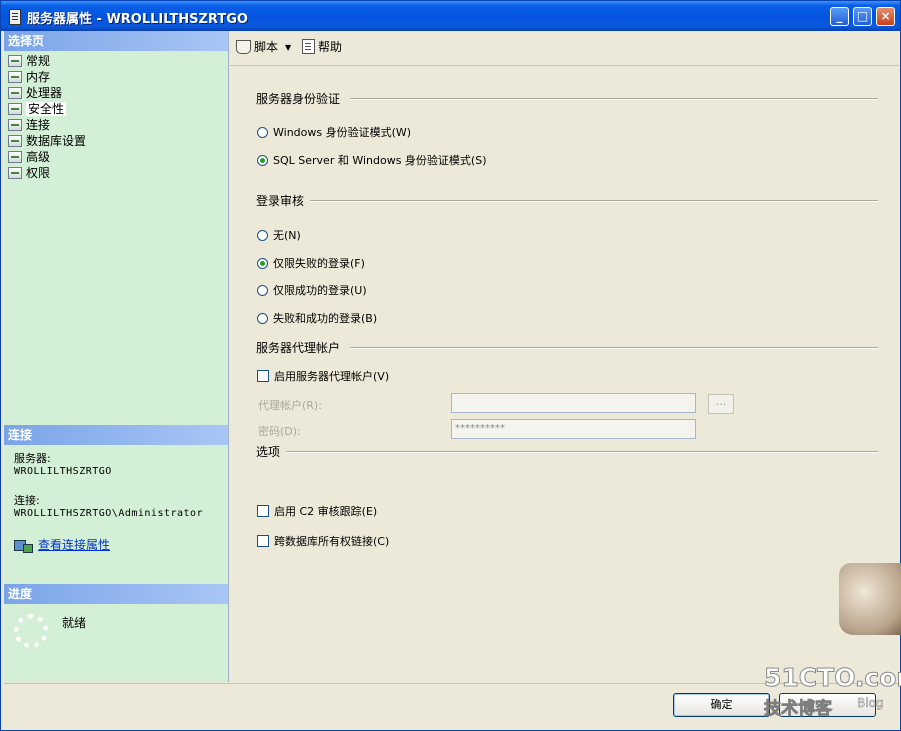 The height and width of the screenshot is (731, 901). I want to click on page-item-label: 安全性, so click(46, 109).